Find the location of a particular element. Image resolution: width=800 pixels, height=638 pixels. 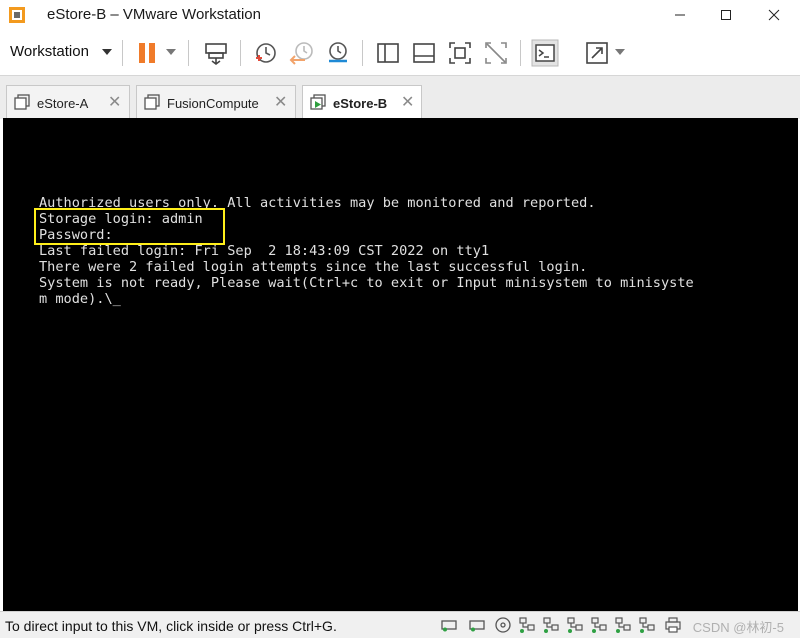

workstation-menu: Workstation is located at coordinates (49, 51).